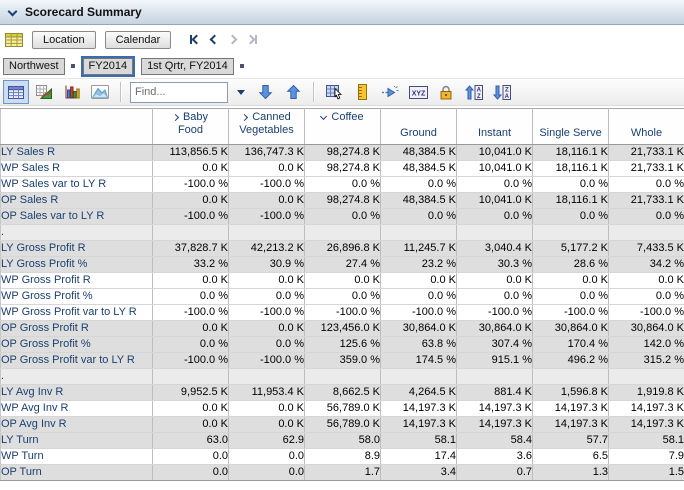  Describe the element at coordinates (342, 360) in the screenshot. I see `cell: 359.0 %` at that location.